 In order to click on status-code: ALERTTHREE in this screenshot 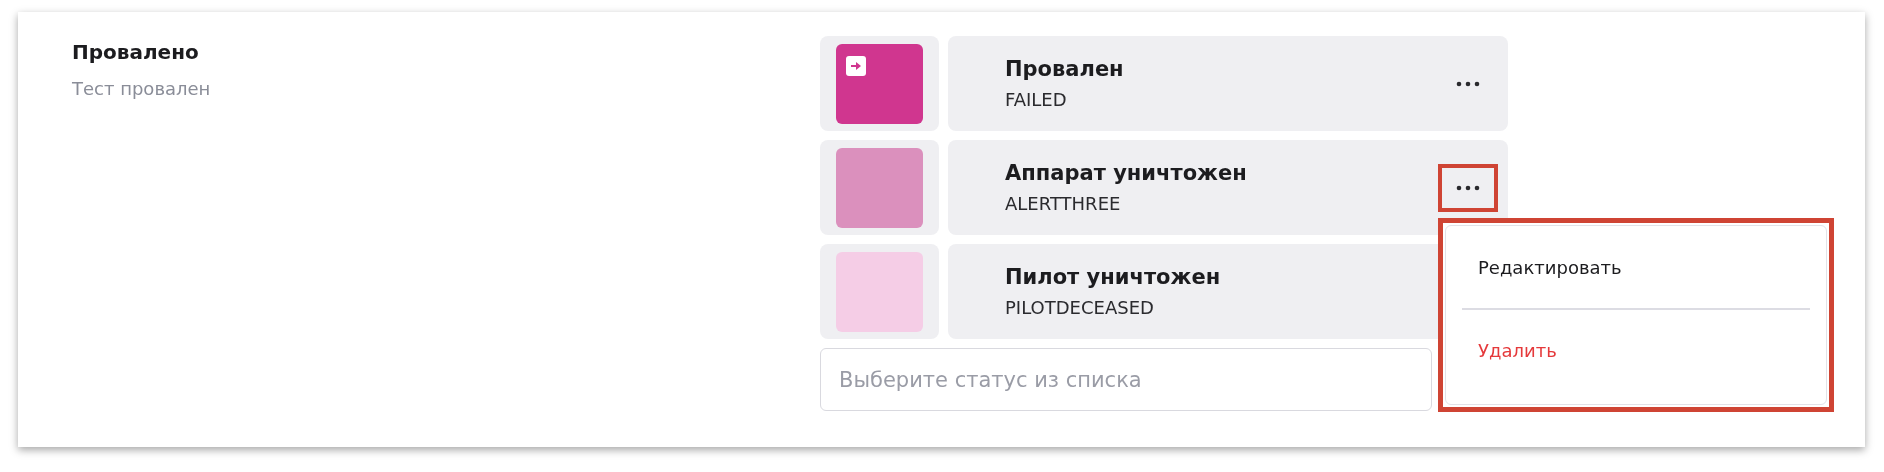, I will do `click(1063, 203)`.